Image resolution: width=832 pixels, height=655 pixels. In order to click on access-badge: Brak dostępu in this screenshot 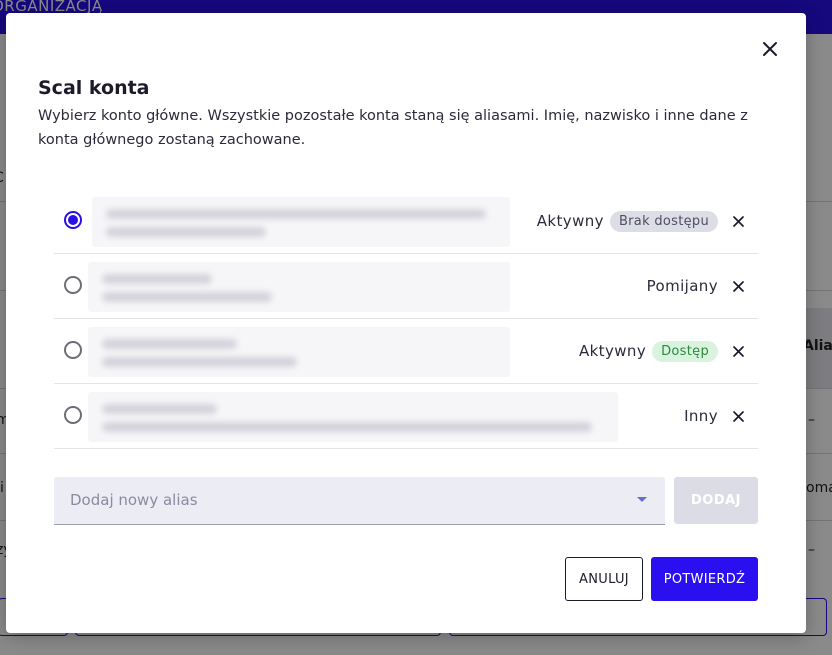, I will do `click(663, 221)`.